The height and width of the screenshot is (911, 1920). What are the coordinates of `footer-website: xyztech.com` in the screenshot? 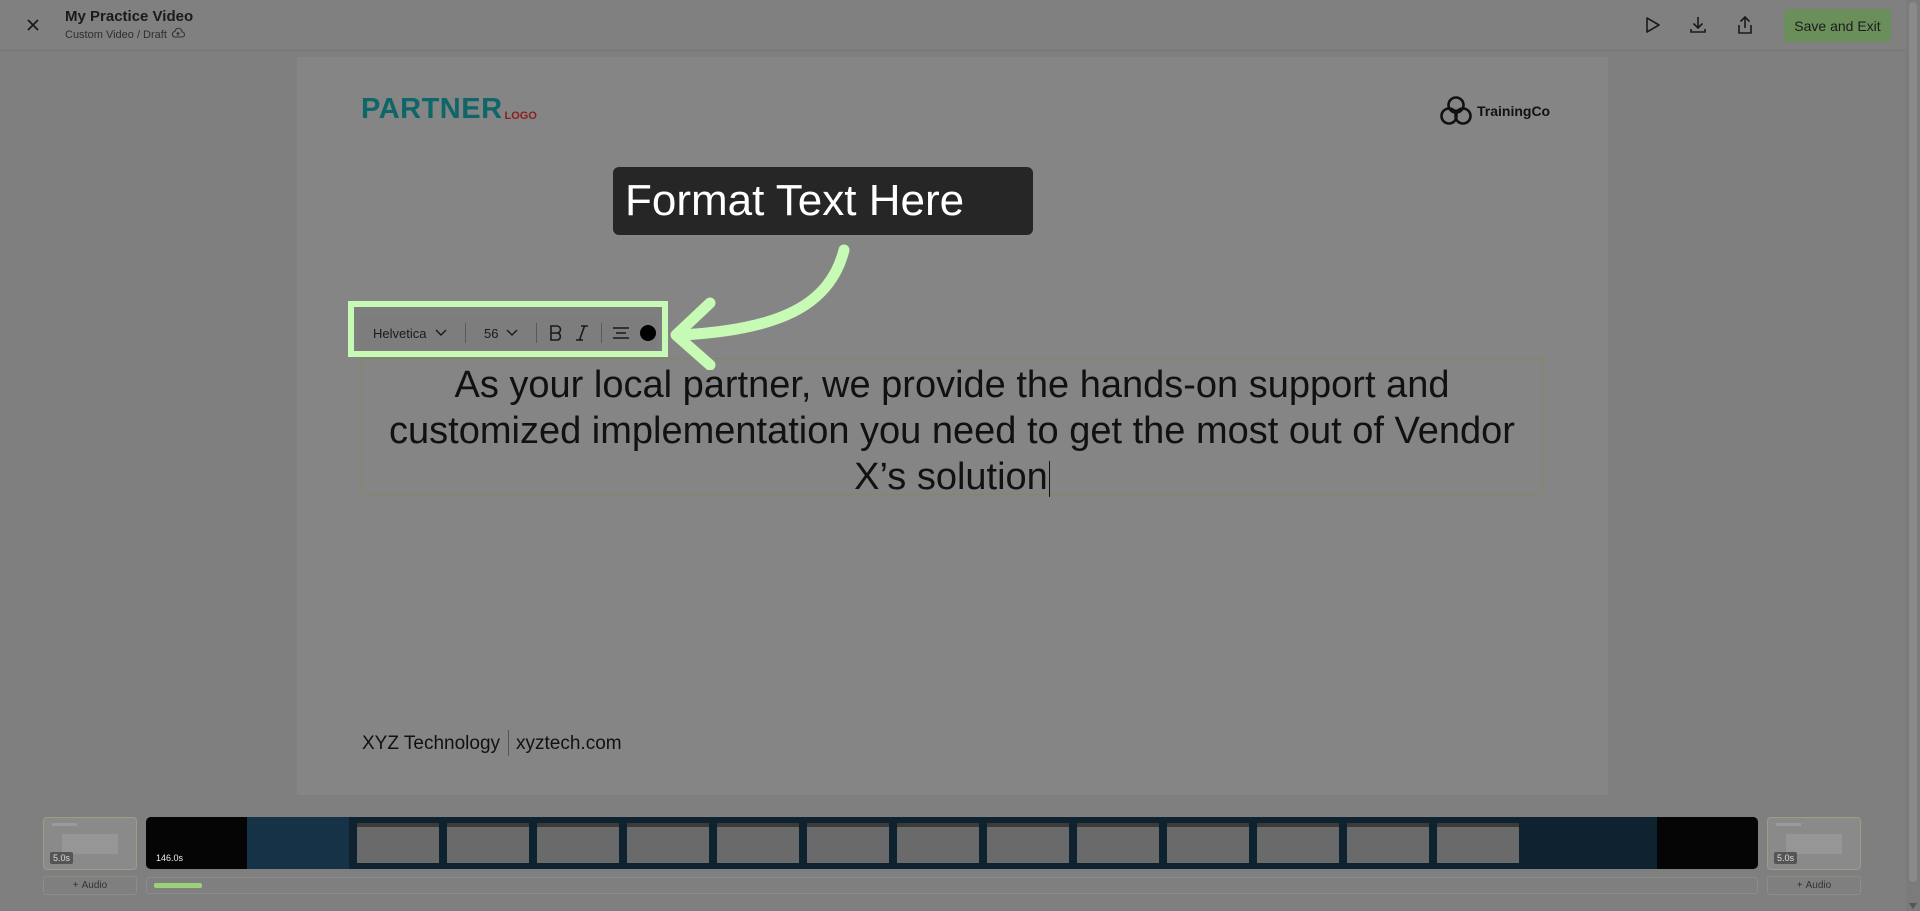 It's located at (569, 743).